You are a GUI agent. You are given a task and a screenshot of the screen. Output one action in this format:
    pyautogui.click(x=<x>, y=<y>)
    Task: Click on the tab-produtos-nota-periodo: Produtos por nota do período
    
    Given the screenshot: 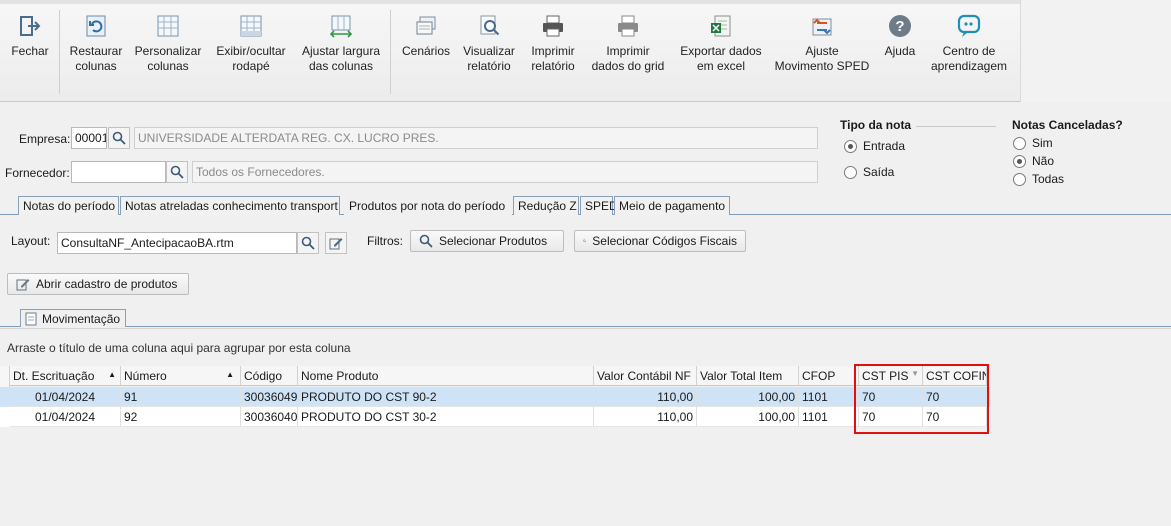 What is the action you would take?
    pyautogui.click(x=428, y=205)
    